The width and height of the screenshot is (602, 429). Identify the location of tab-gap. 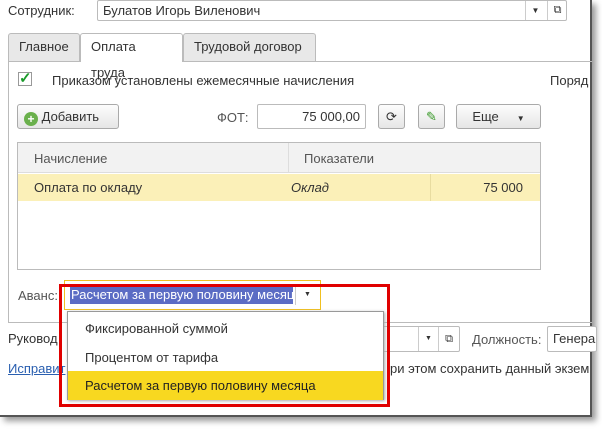
(131, 61).